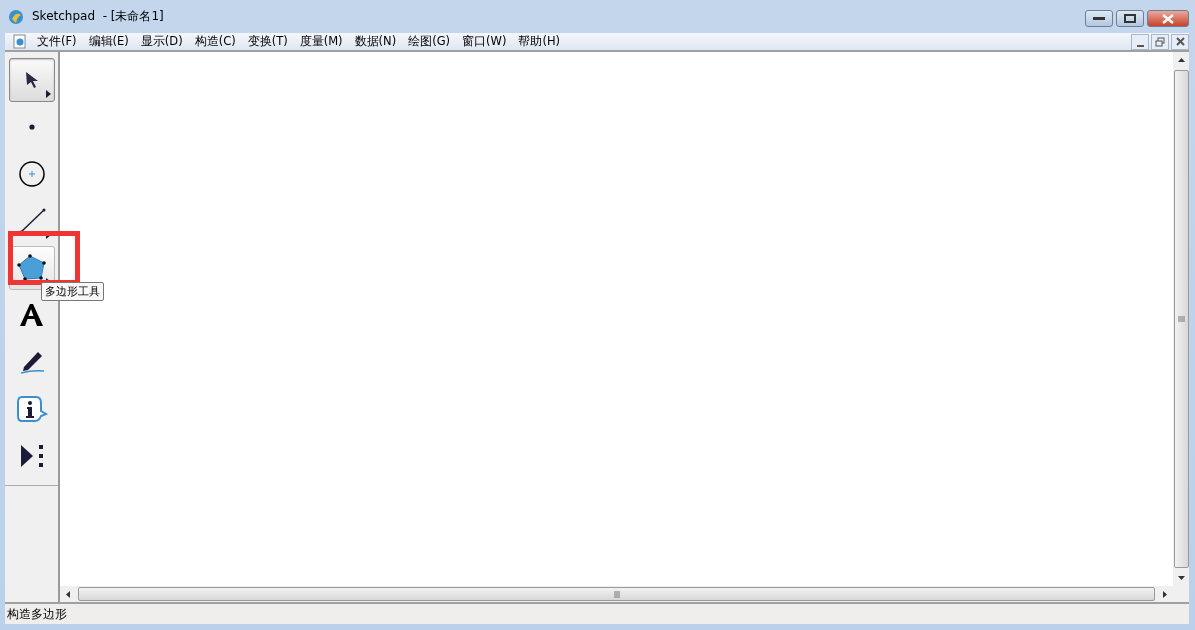 The image size is (1195, 630). Describe the element at coordinates (16, 16) in the screenshot. I see `app-logo-icon` at that location.